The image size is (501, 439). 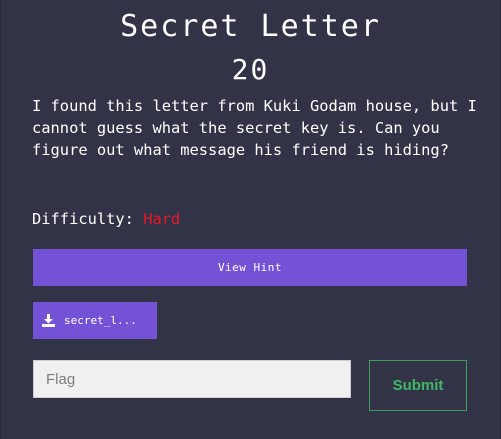 I want to click on view-hint-button: View Hint, so click(x=250, y=267).